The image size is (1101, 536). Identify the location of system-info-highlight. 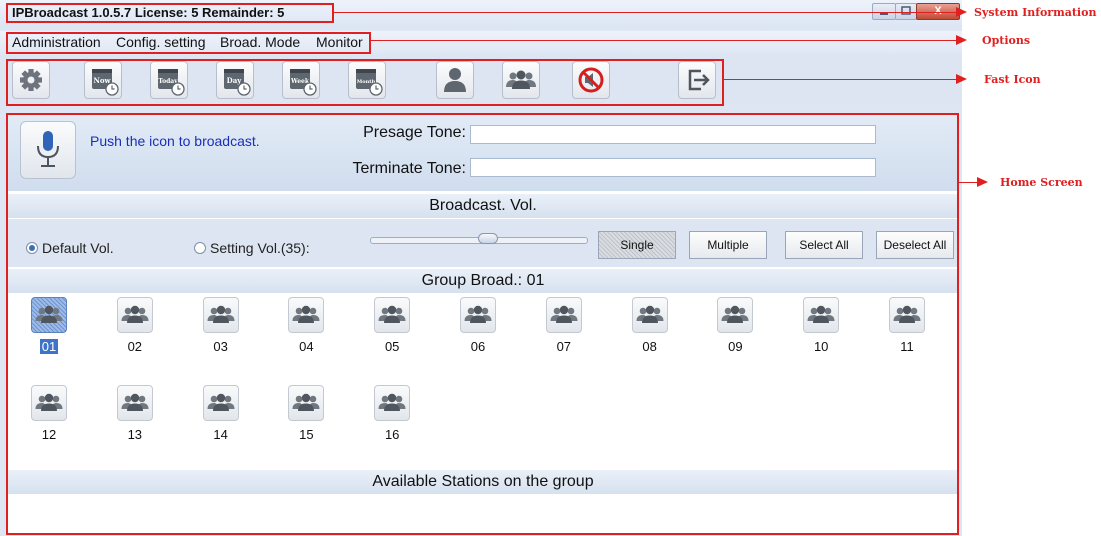
(170, 13).